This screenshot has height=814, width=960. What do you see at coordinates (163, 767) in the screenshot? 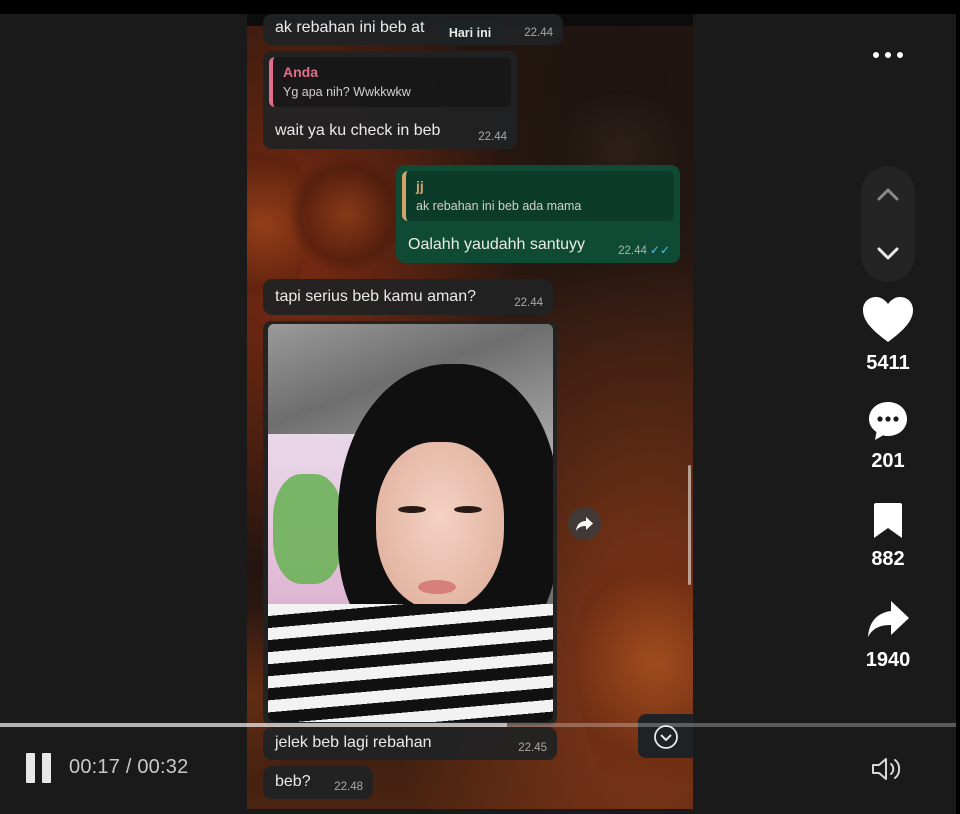
I see `duration: 00:32` at bounding box center [163, 767].